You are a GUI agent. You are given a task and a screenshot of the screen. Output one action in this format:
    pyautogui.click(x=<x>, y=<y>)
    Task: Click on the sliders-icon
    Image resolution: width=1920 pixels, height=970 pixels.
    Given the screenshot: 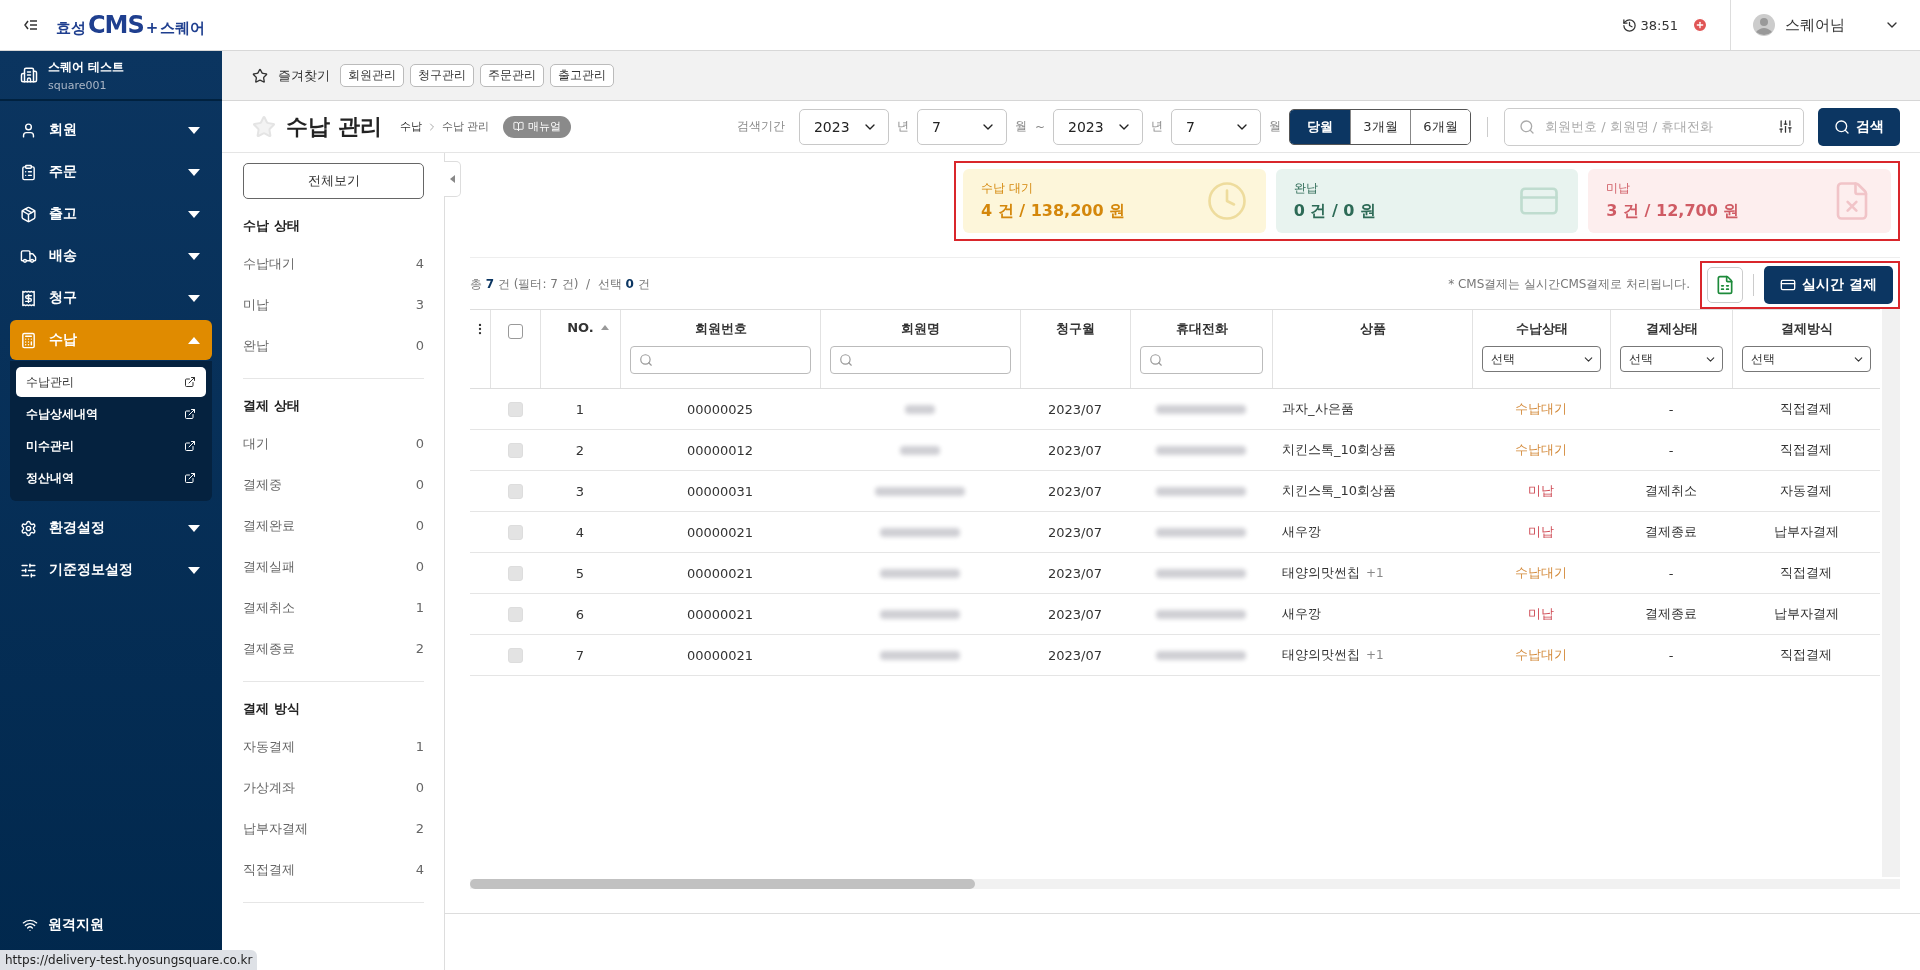 What is the action you would take?
    pyautogui.click(x=1785, y=126)
    